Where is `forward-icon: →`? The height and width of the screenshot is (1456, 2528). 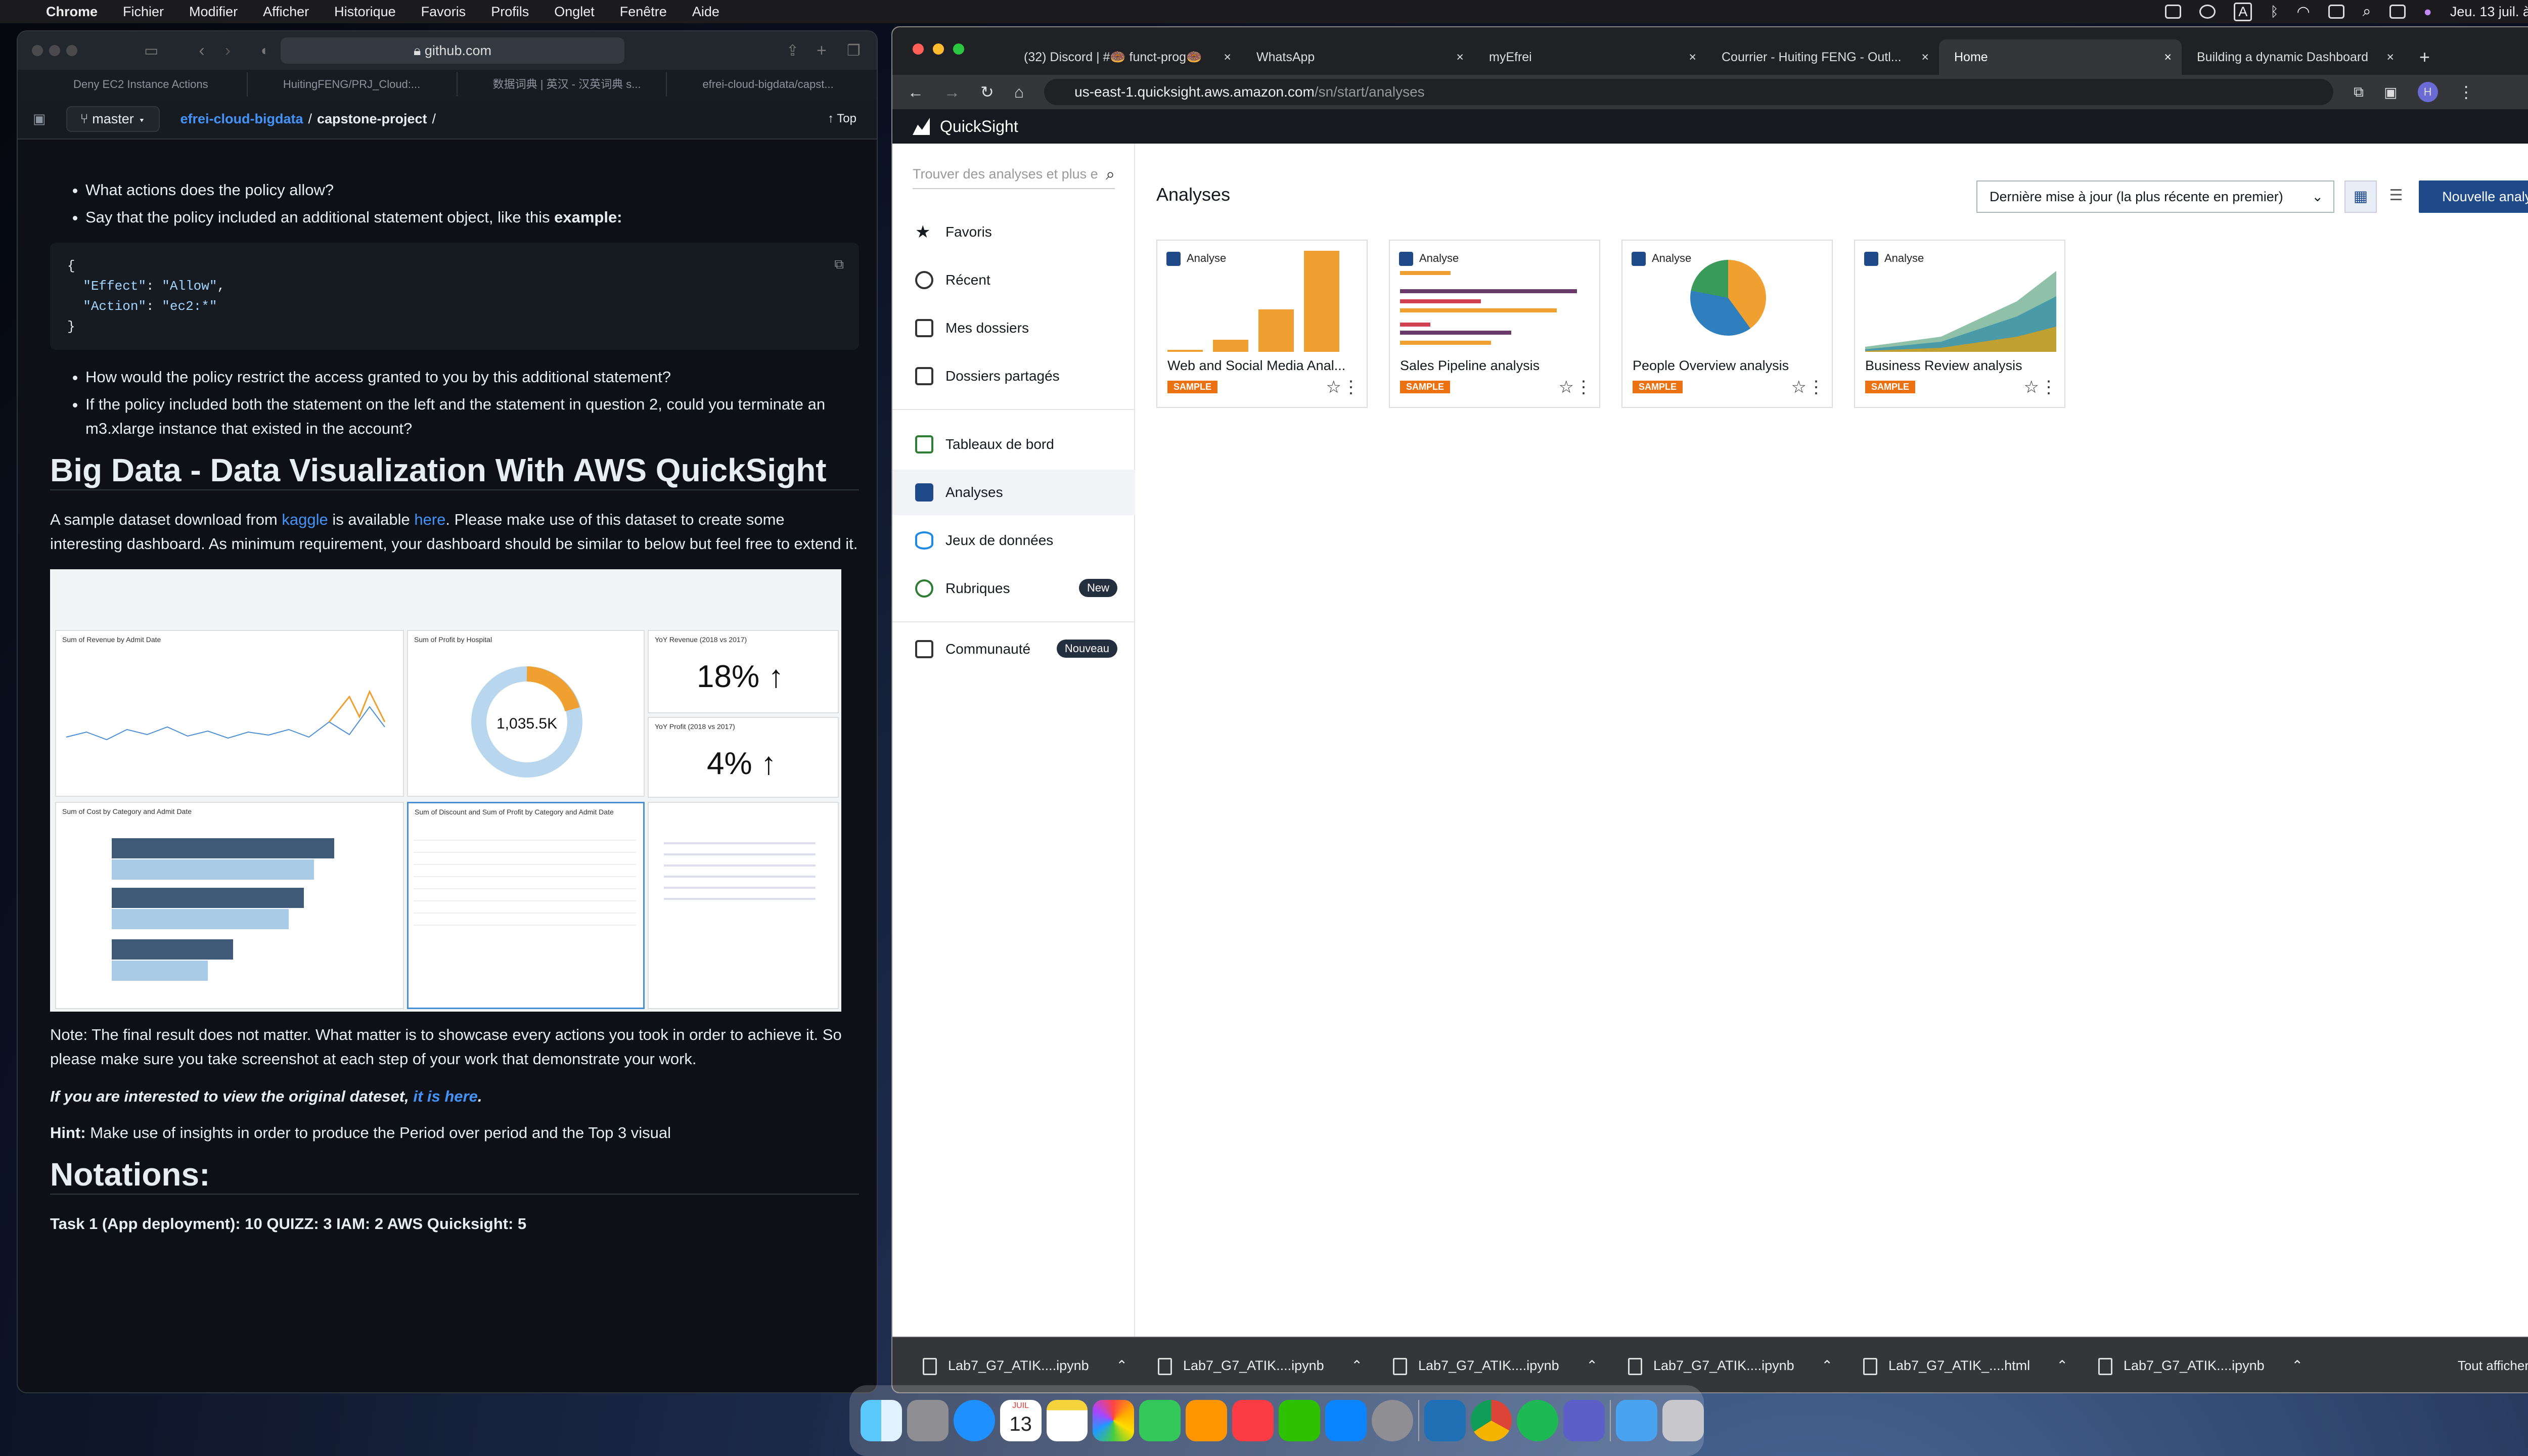 forward-icon: → is located at coordinates (952, 92).